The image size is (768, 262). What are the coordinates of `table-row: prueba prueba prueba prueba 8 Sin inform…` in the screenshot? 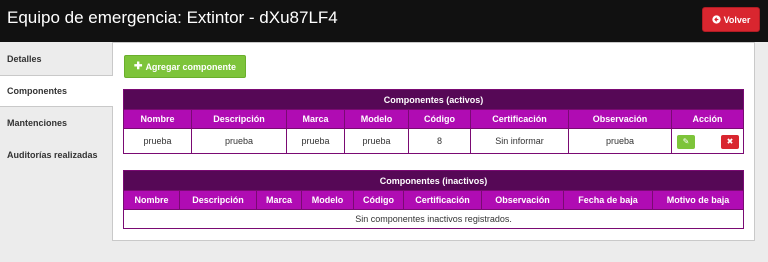 It's located at (434, 141).